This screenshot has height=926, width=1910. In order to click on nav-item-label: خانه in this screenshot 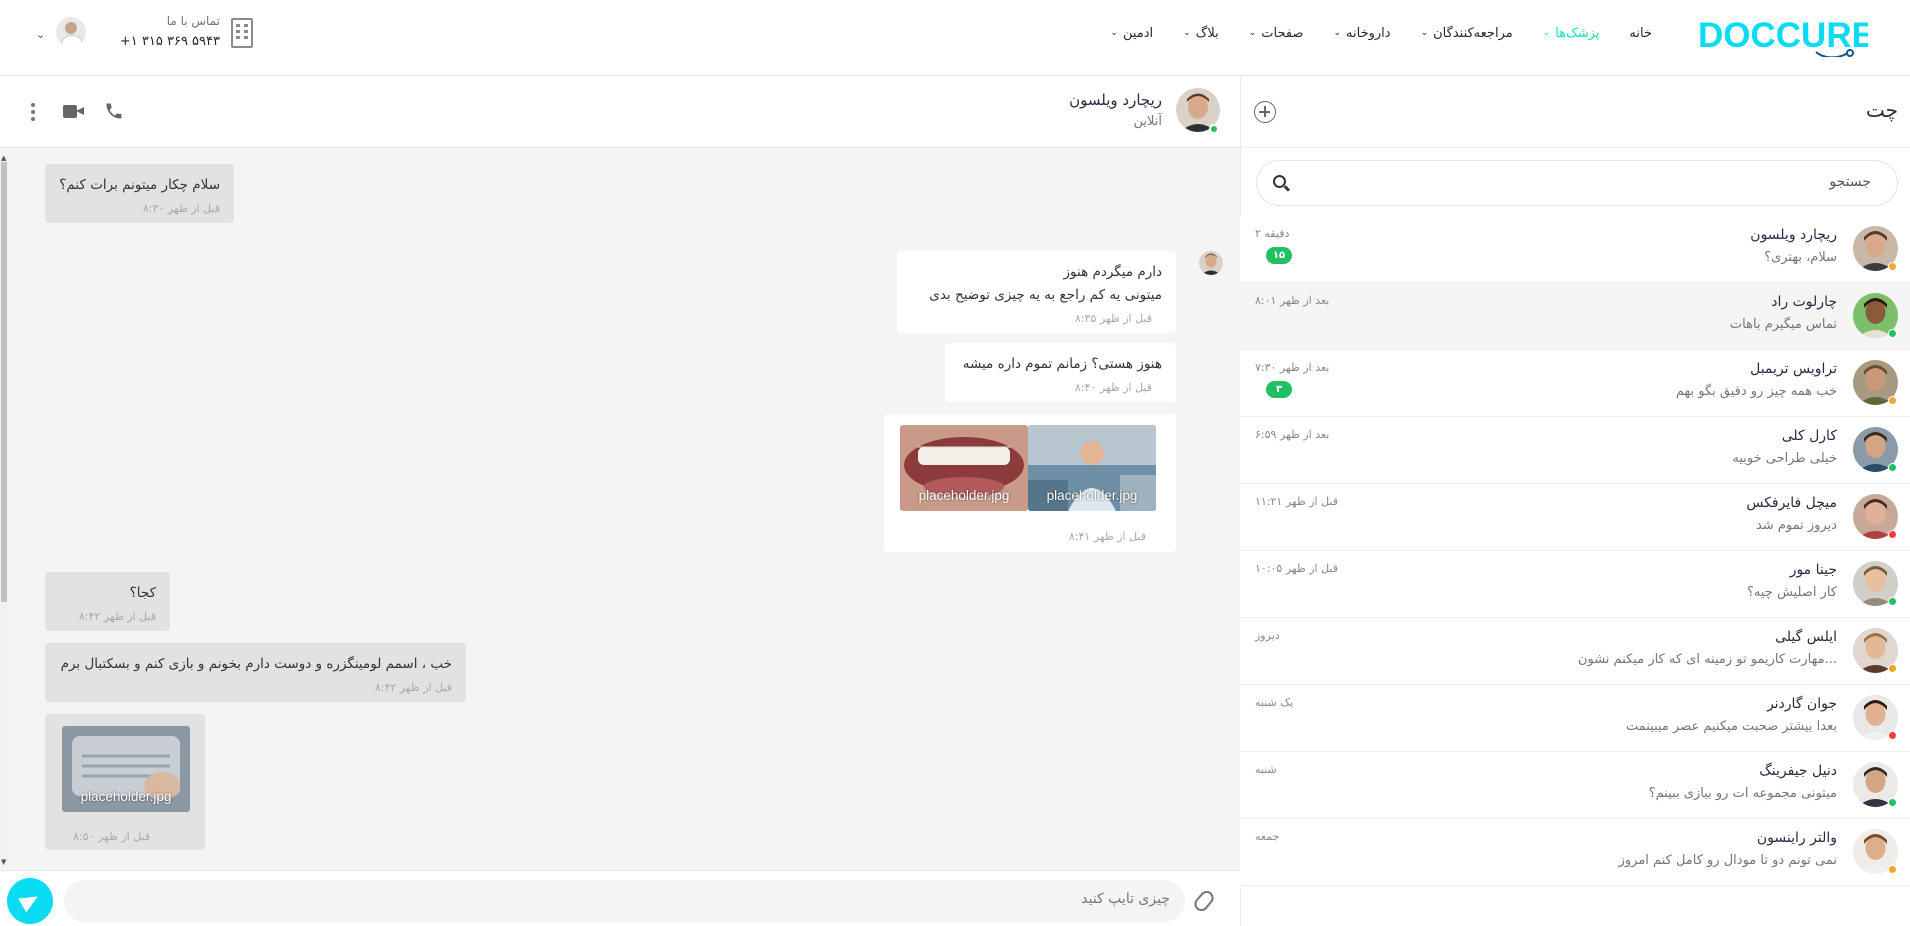, I will do `click(1640, 33)`.